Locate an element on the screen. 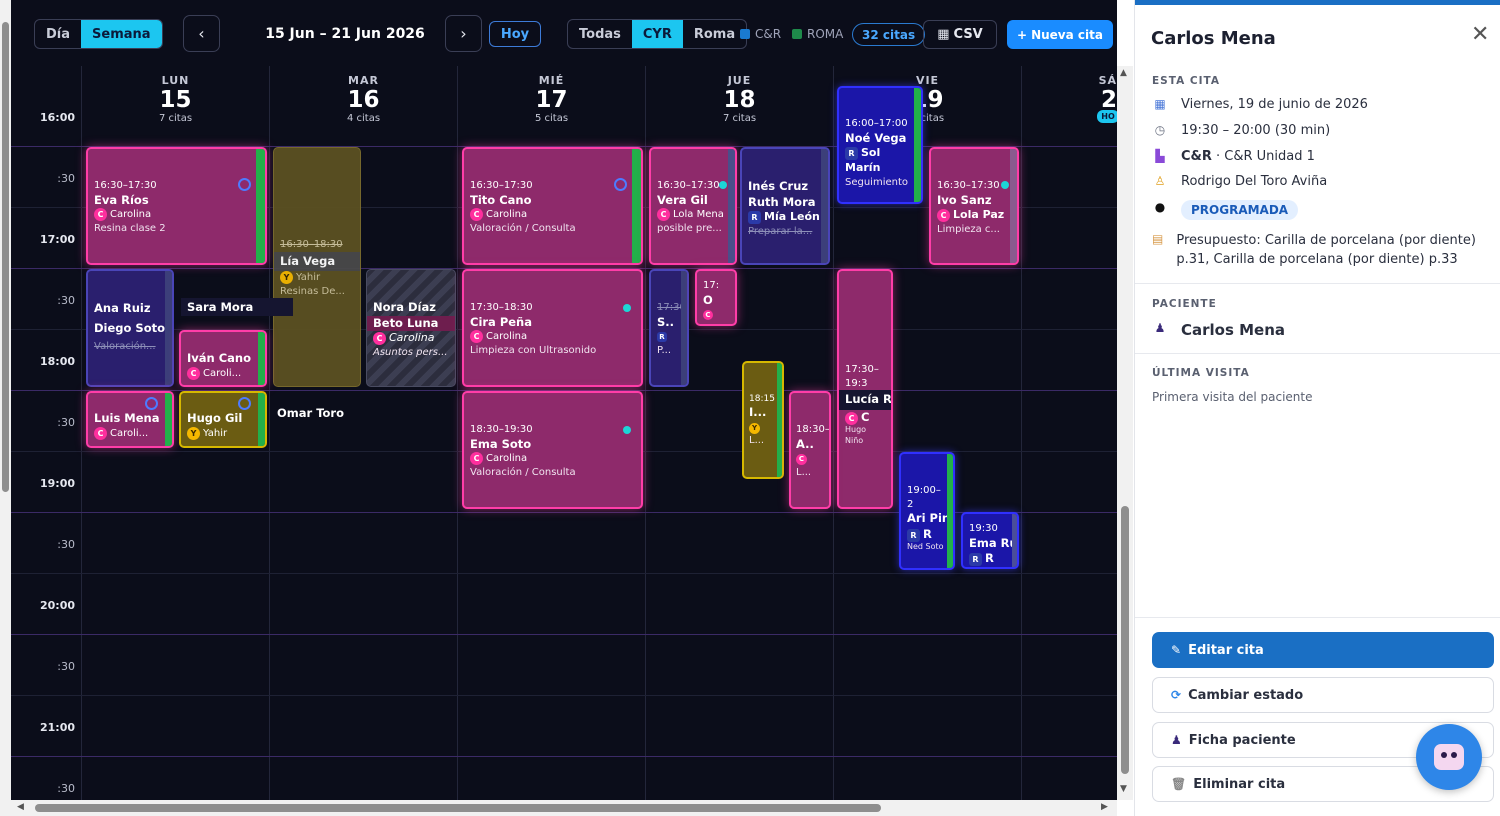 The height and width of the screenshot is (816, 1500). view-week-button: Semana is located at coordinates (121, 34).